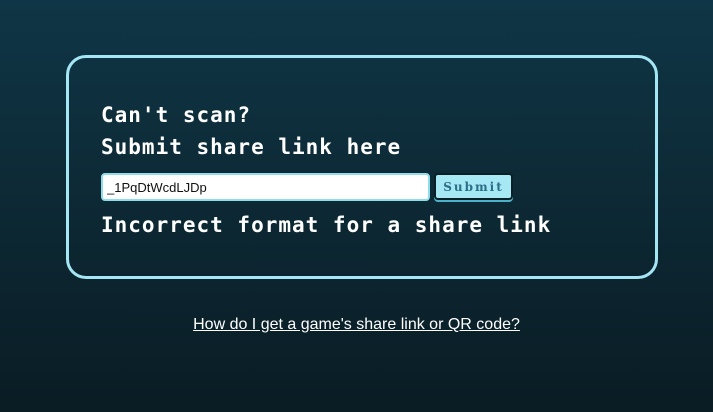 Image resolution: width=713 pixels, height=412 pixels. Describe the element at coordinates (176, 115) in the screenshot. I see `cant-scan-heading: Can't scan?` at that location.